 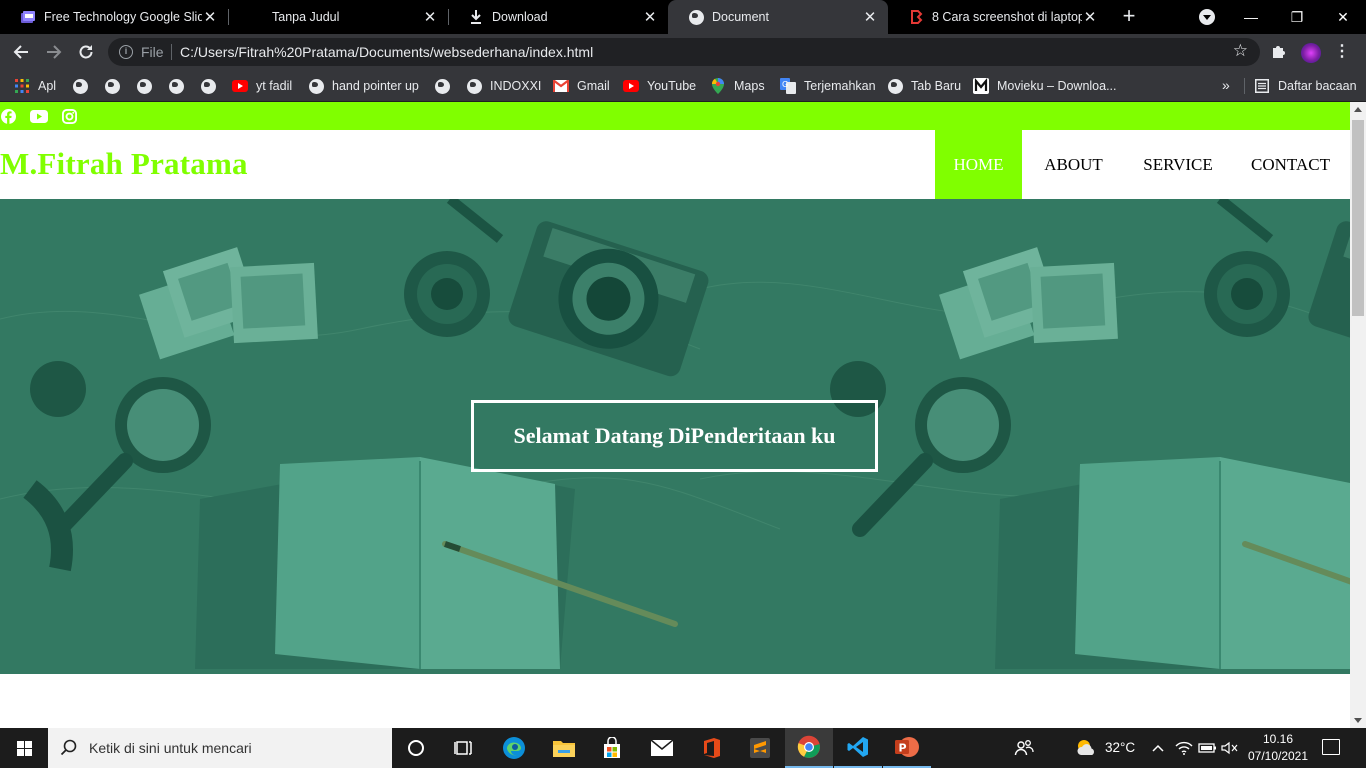 I want to click on bookmark-label: yt fadil, so click(x=274, y=86).